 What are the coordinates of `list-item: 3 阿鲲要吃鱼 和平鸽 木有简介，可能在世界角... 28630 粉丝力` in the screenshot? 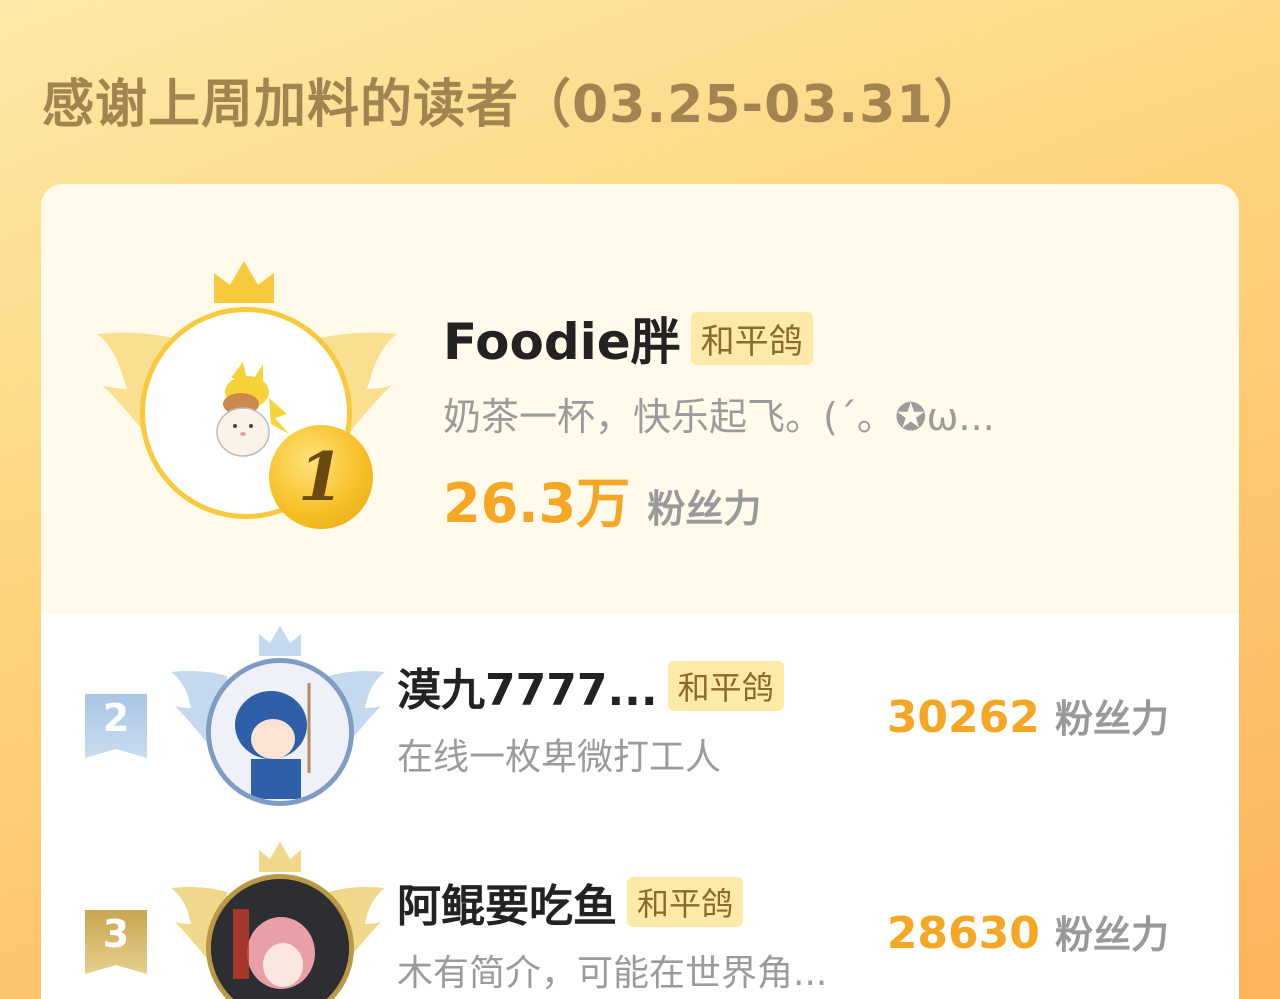 It's located at (640, 919).